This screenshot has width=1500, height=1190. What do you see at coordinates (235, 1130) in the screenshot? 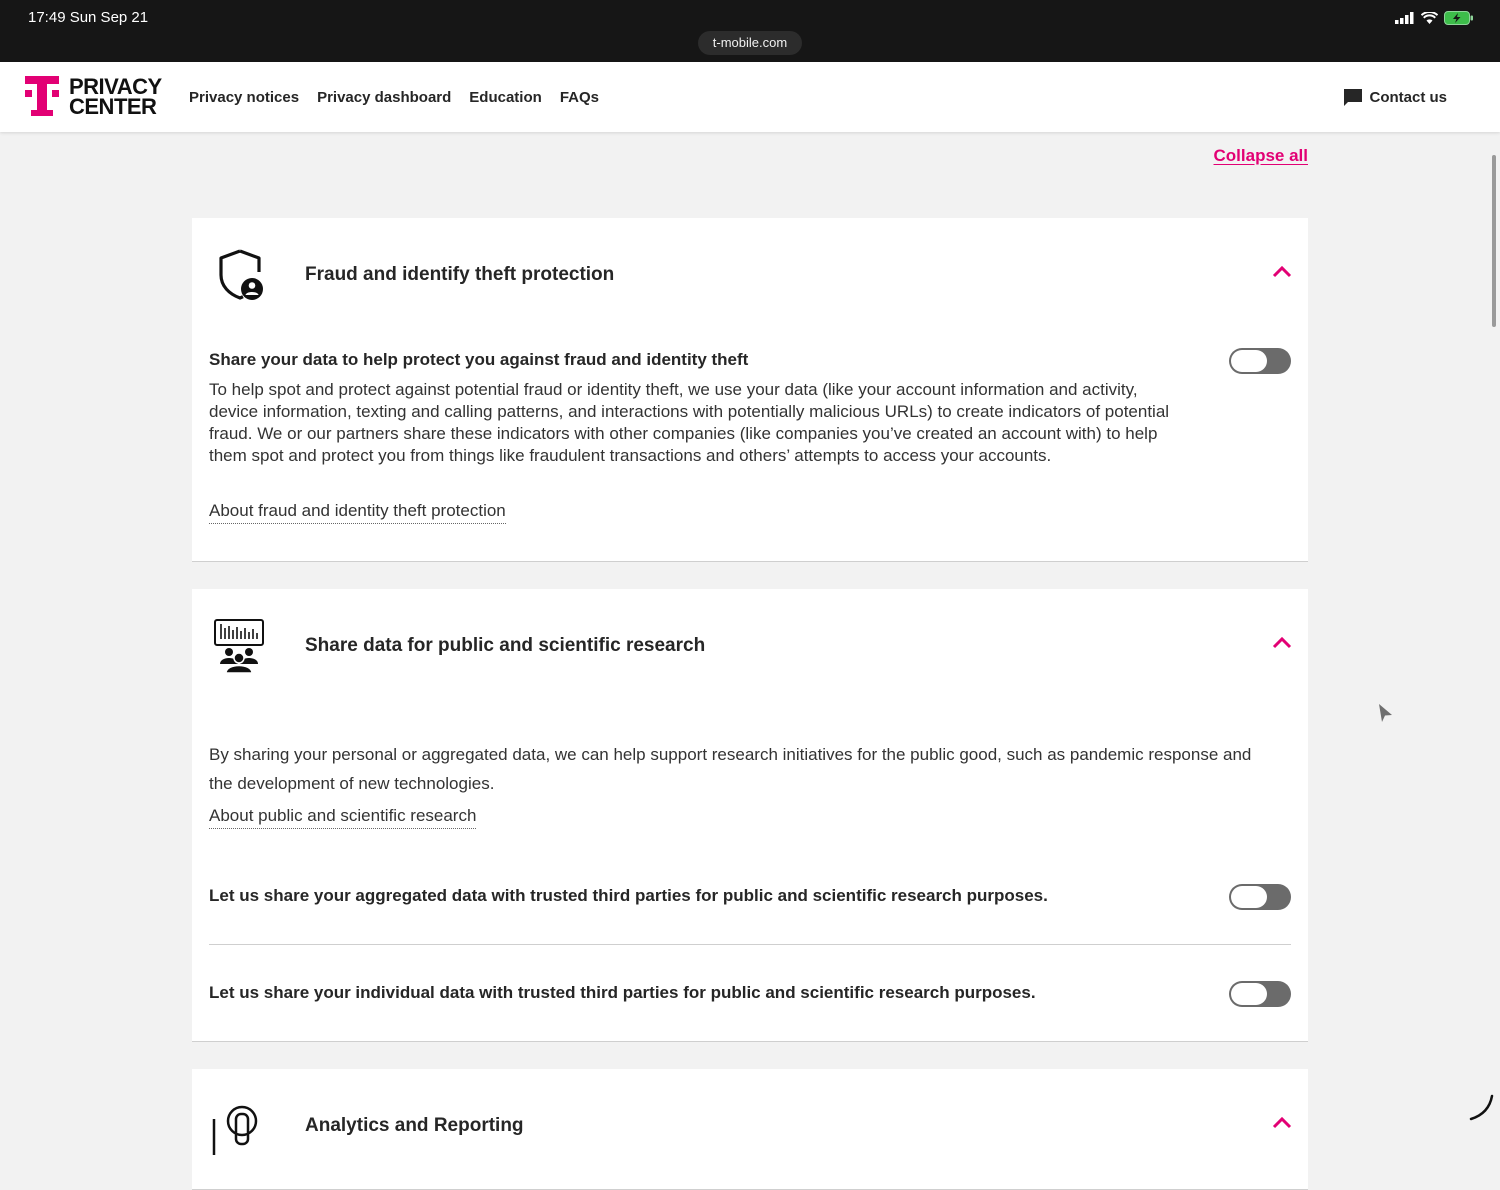
I see `analytics-icon` at bounding box center [235, 1130].